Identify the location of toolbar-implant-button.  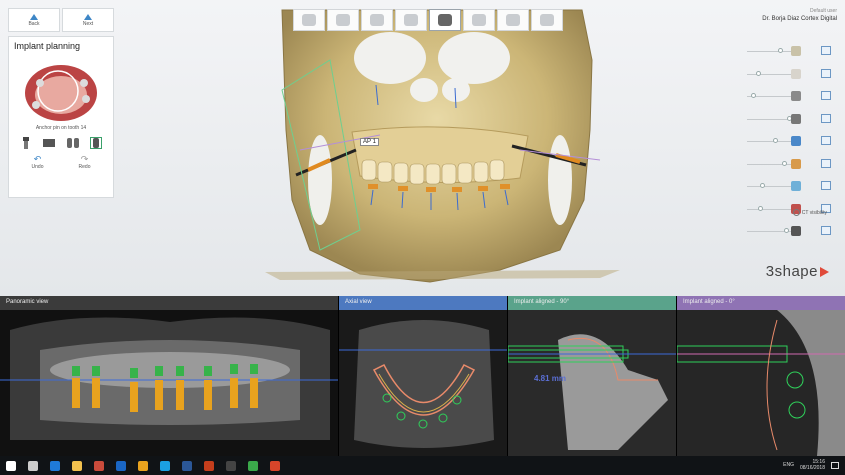
(445, 20).